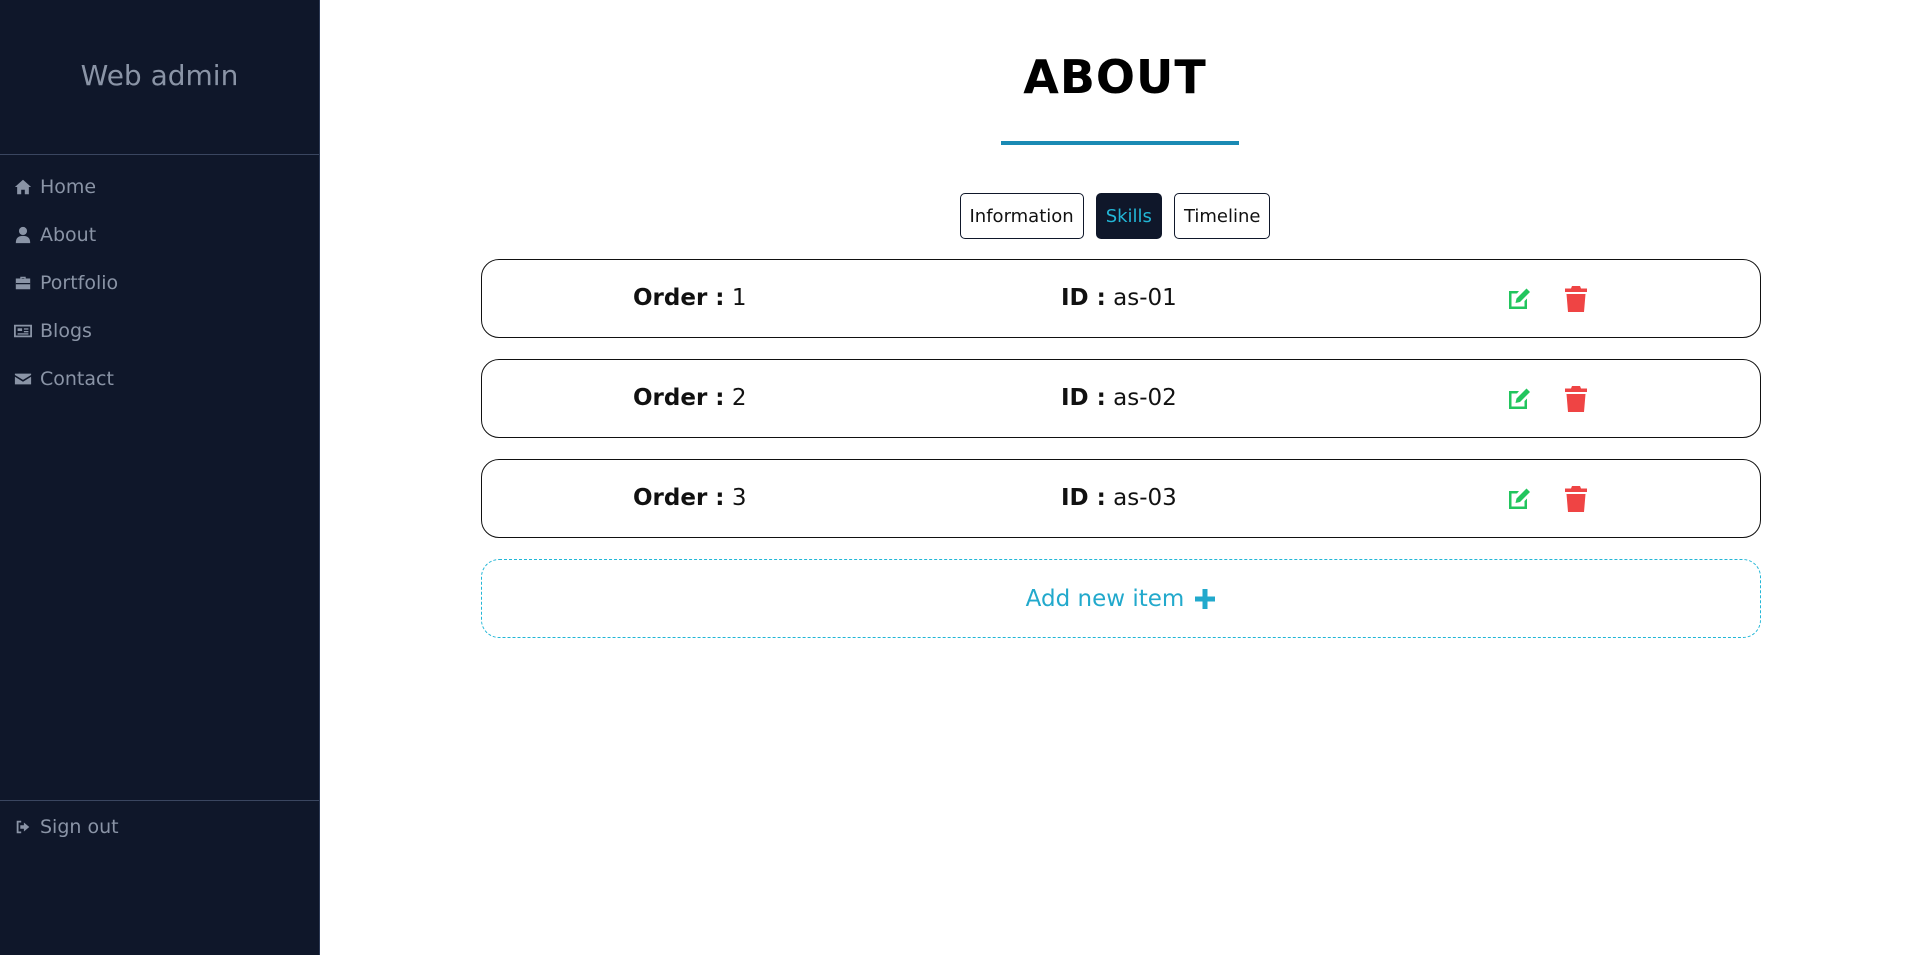 This screenshot has width=1910, height=955. What do you see at coordinates (1222, 216) in the screenshot?
I see `tab-timeline: Timeline` at bounding box center [1222, 216].